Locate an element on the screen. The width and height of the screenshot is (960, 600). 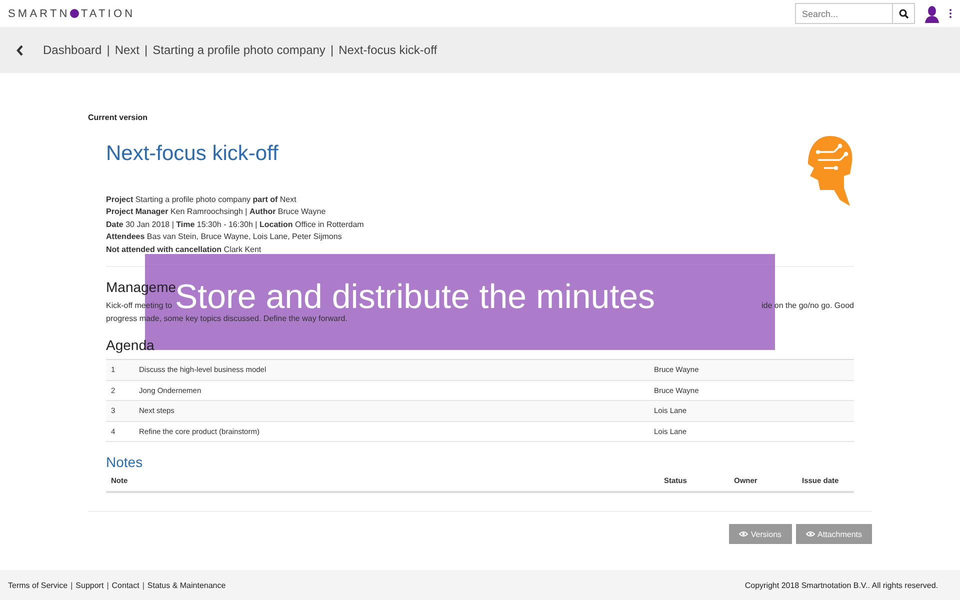
section-heading: Notes is located at coordinates (125, 462).